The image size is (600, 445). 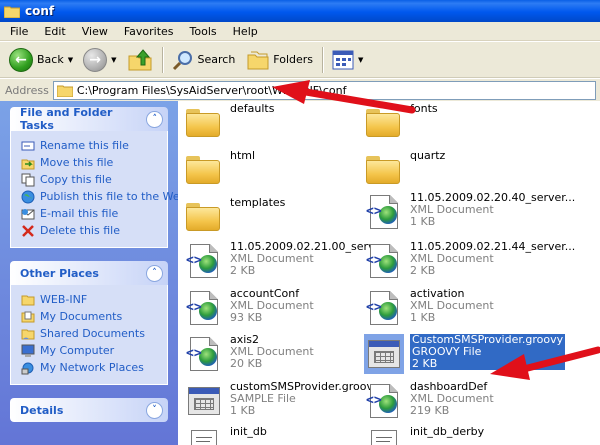 I want to click on file-item: quartz, so click(x=404, y=170).